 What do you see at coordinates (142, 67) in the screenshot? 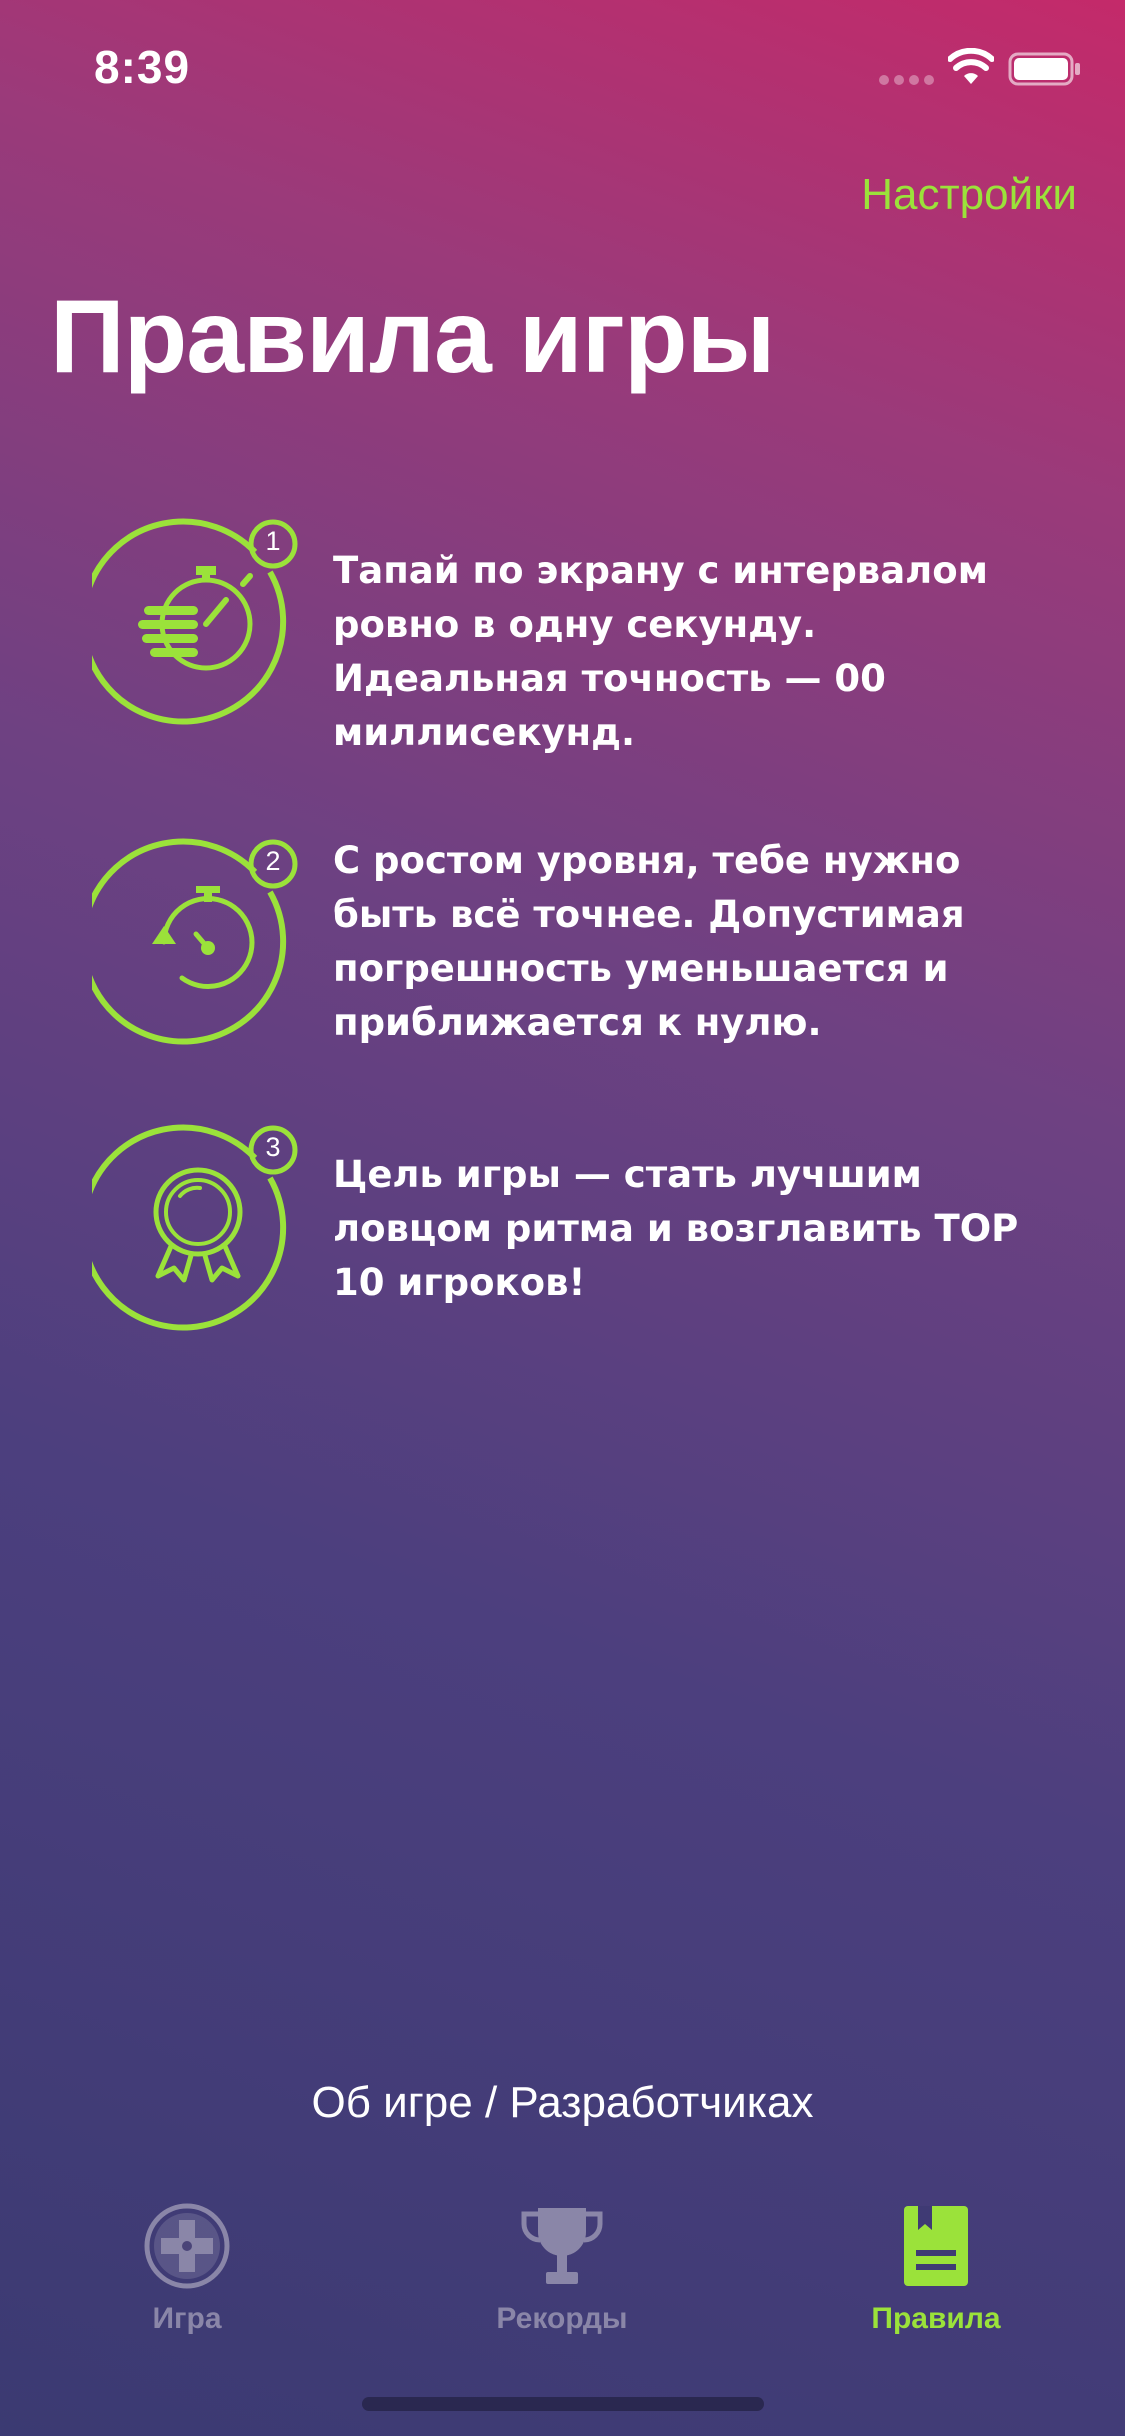
I see `status-time: 8:39` at bounding box center [142, 67].